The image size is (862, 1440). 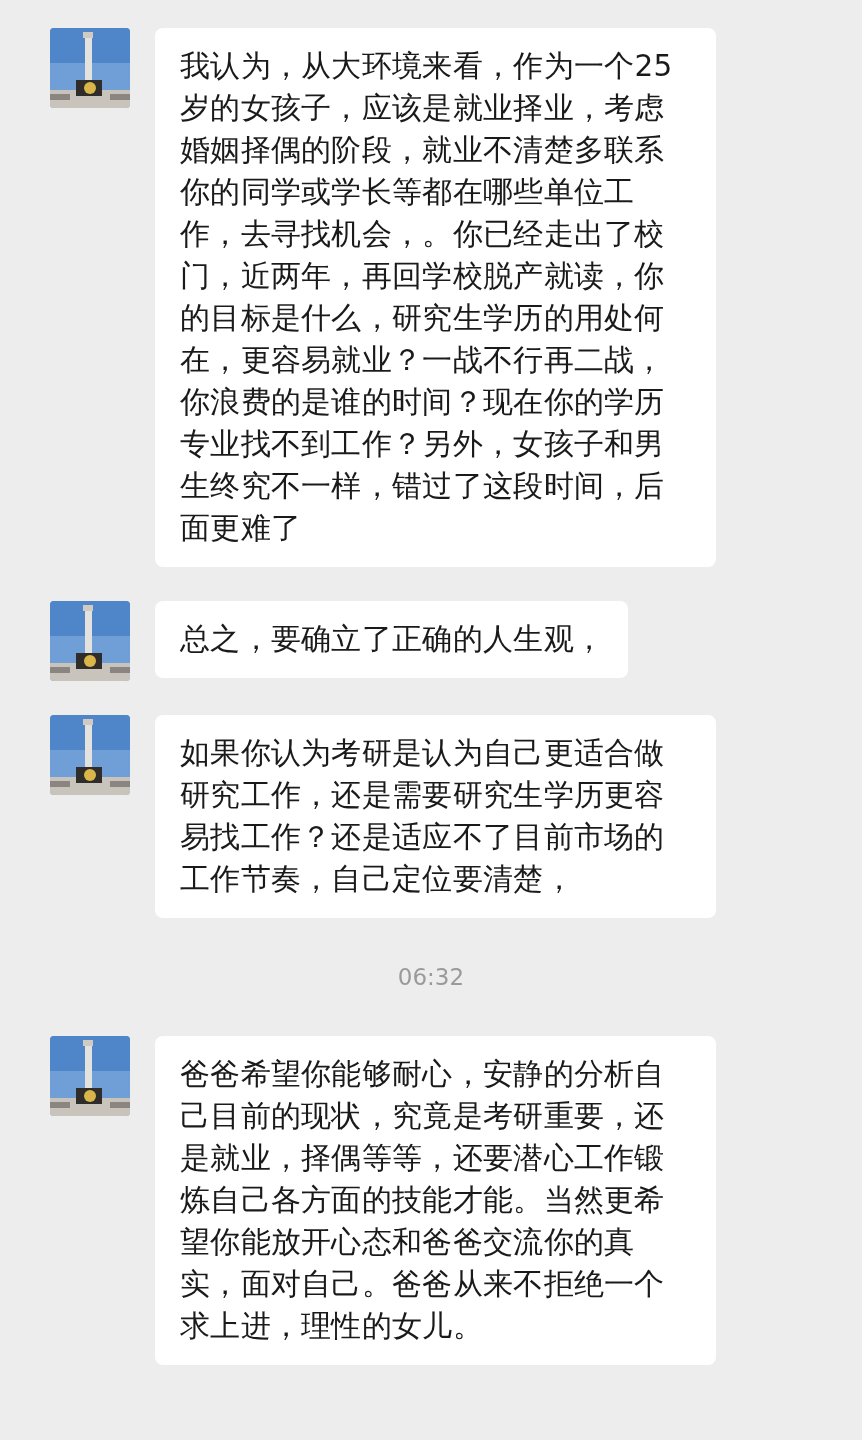 I want to click on message-bubble: 爸爸希望你能够耐心，安静的分析自己目前的现状，究竟是考研重要，还是就业，择偶等等，还要潜心工作锻炼自己各方面的技能才能。当然更希望你能放开心态和爸爸交流你的真实，面对自己。爸爸从来不拒绝一个求上进，理性的女儿。, so click(x=435, y=1200).